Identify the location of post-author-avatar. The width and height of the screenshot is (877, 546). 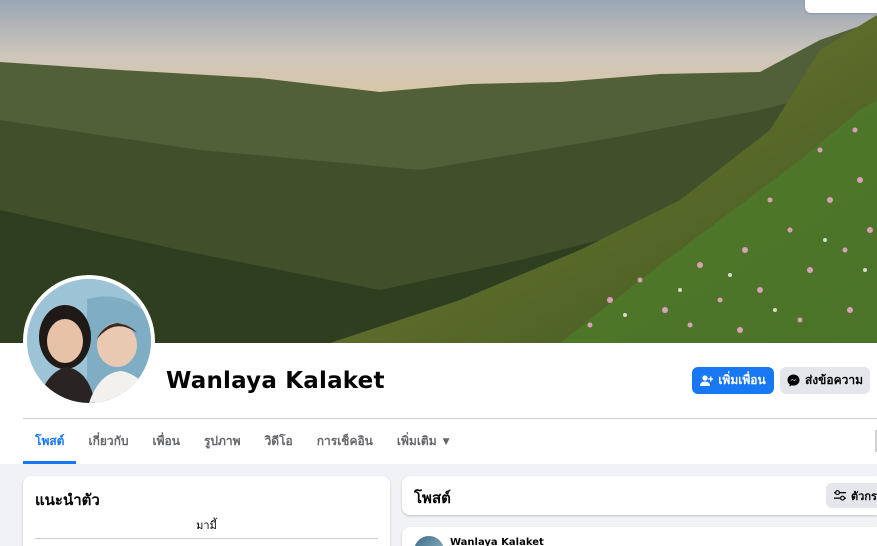
(429, 541).